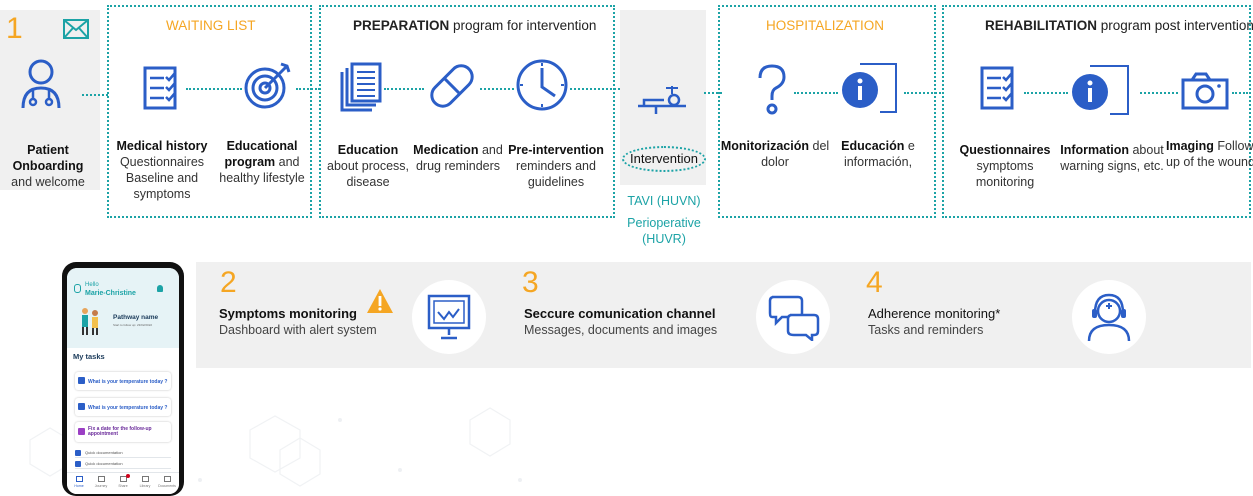 The width and height of the screenshot is (1253, 496). Describe the element at coordinates (360, 87) in the screenshot. I see `documents-icon` at that location.